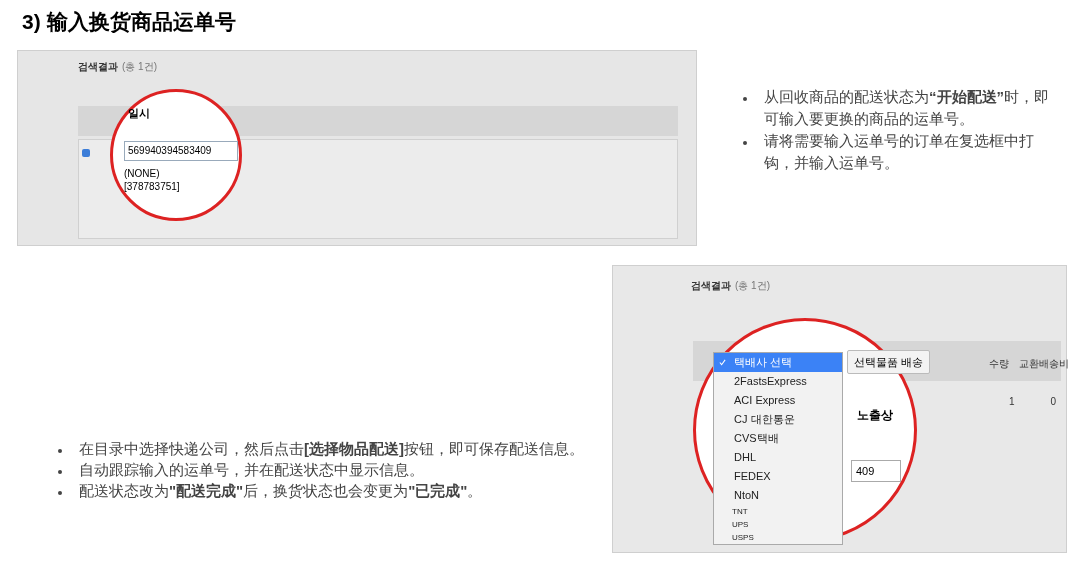  Describe the element at coordinates (1053, 402) in the screenshot. I see `table-cell-text: 0` at that location.